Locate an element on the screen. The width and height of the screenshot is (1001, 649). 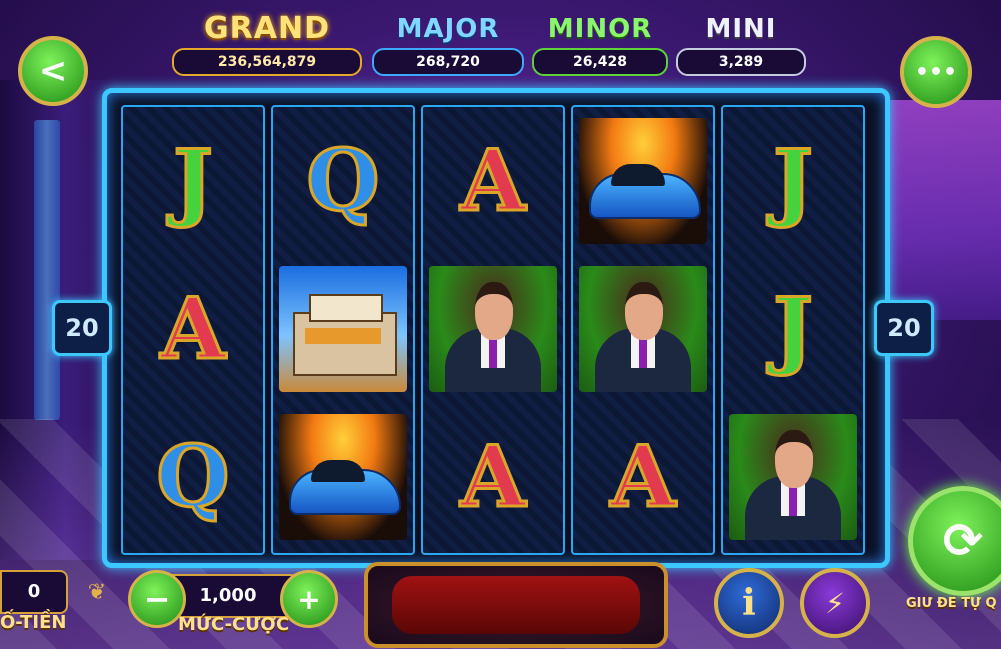
reel-5: JJ is located at coordinates (793, 330).